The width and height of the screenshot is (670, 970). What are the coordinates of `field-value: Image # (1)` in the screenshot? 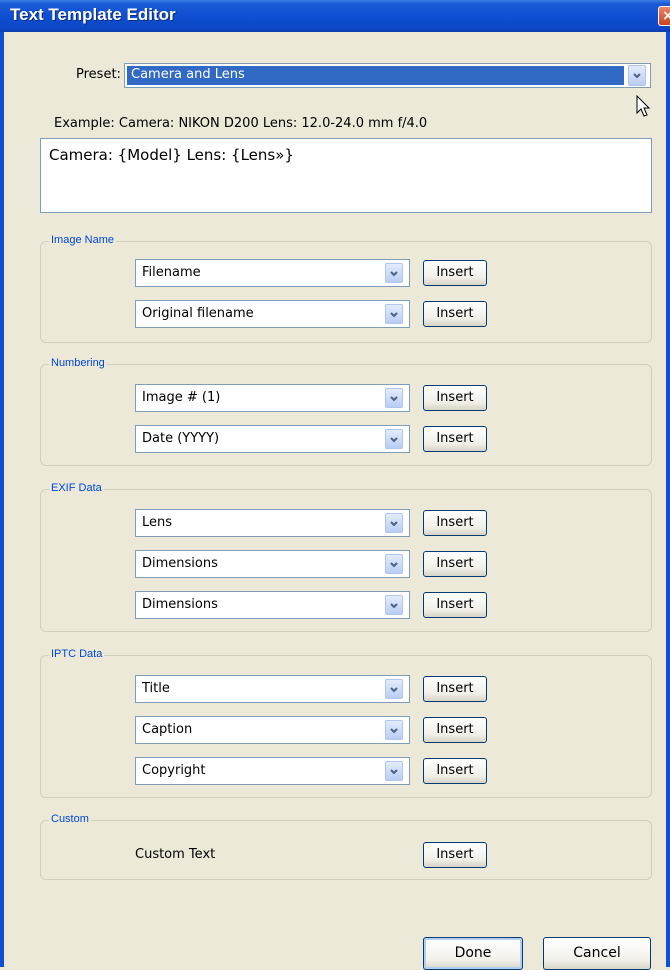 It's located at (181, 397).